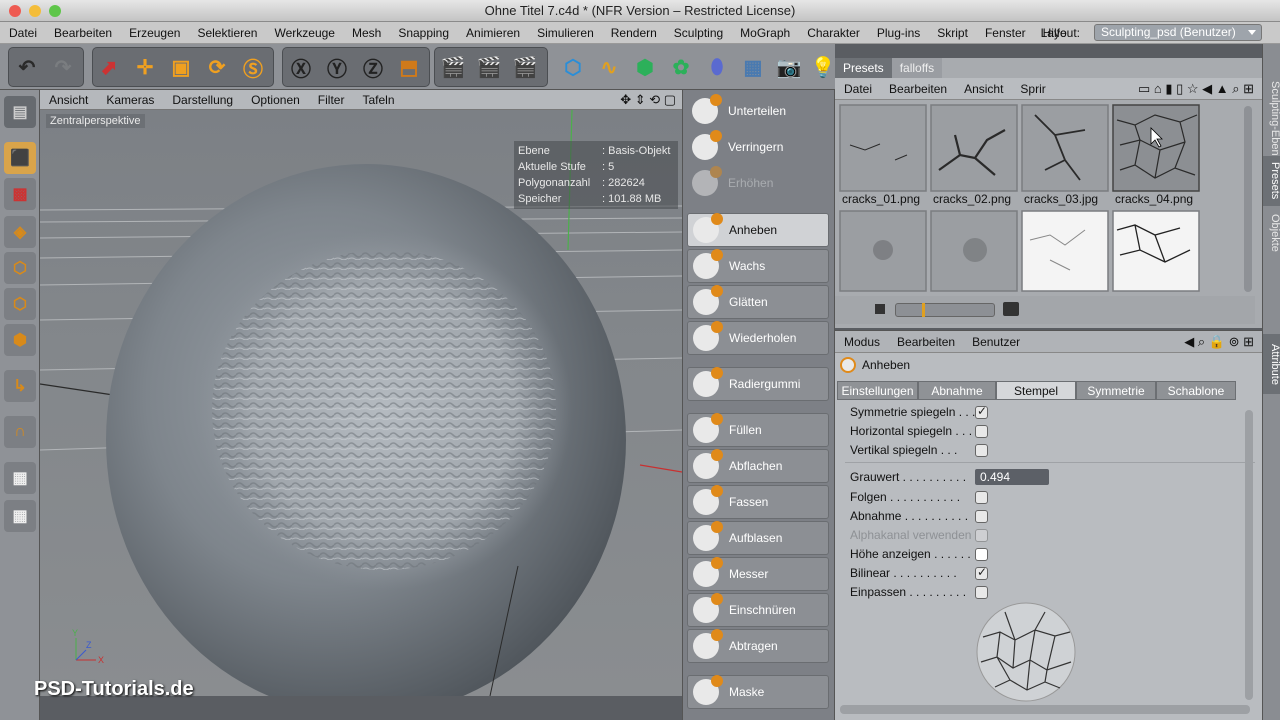 This screenshot has height=720, width=1280. I want to click on attr-tab-einstellungen: Einstellungen, so click(877, 390).